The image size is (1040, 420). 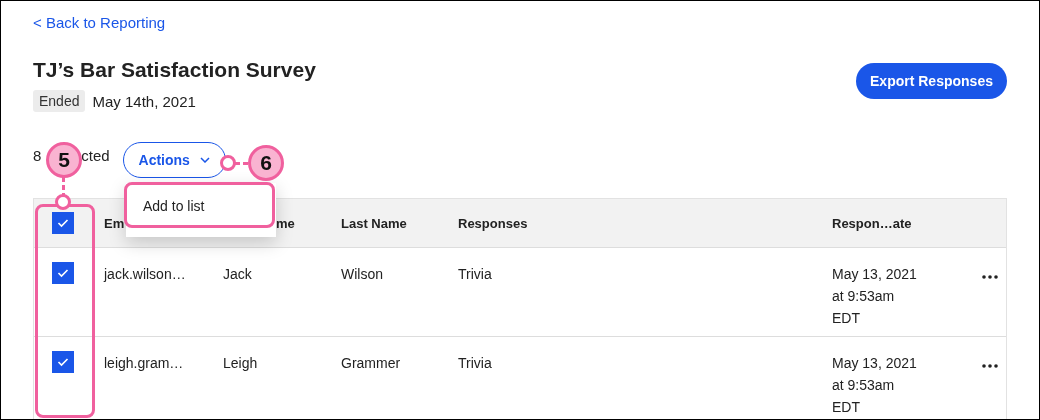 I want to click on column-header: Em, so click(x=114, y=223).